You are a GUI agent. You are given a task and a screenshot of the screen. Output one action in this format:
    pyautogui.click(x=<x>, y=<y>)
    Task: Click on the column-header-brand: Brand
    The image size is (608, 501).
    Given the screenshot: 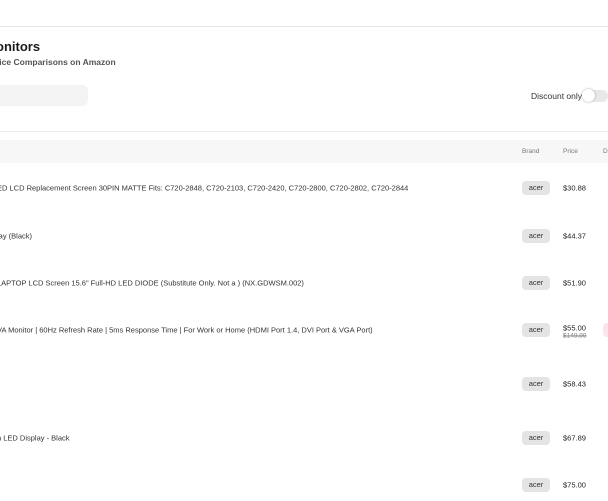 What is the action you would take?
    pyautogui.click(x=530, y=151)
    